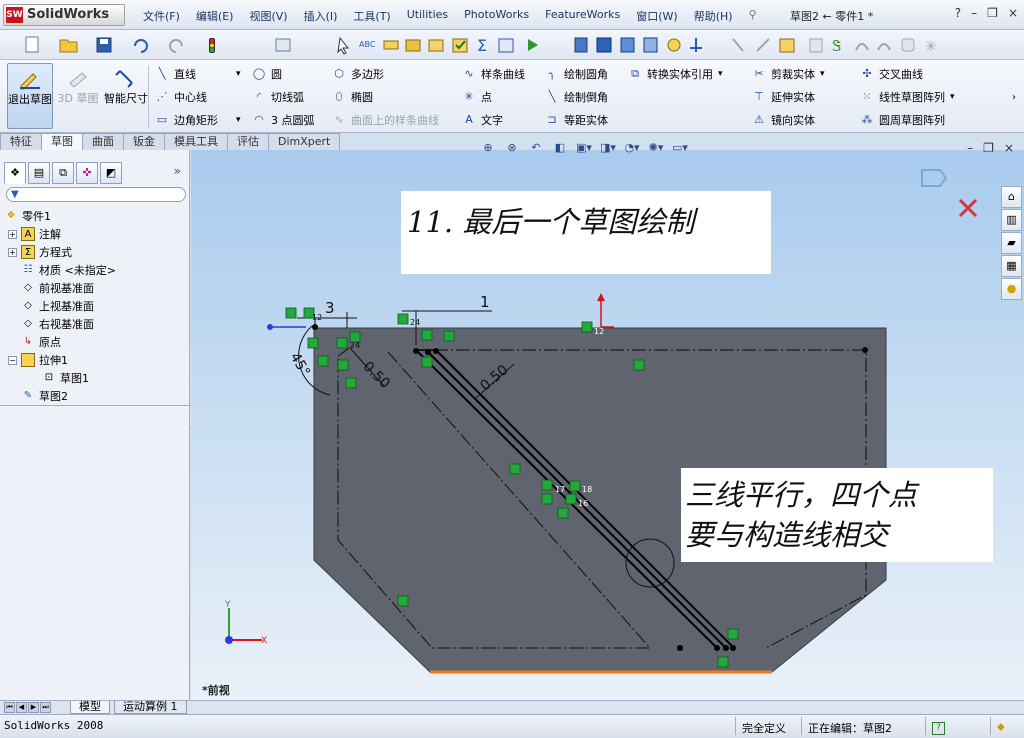  I want to click on macro-icon, so click(533, 45).